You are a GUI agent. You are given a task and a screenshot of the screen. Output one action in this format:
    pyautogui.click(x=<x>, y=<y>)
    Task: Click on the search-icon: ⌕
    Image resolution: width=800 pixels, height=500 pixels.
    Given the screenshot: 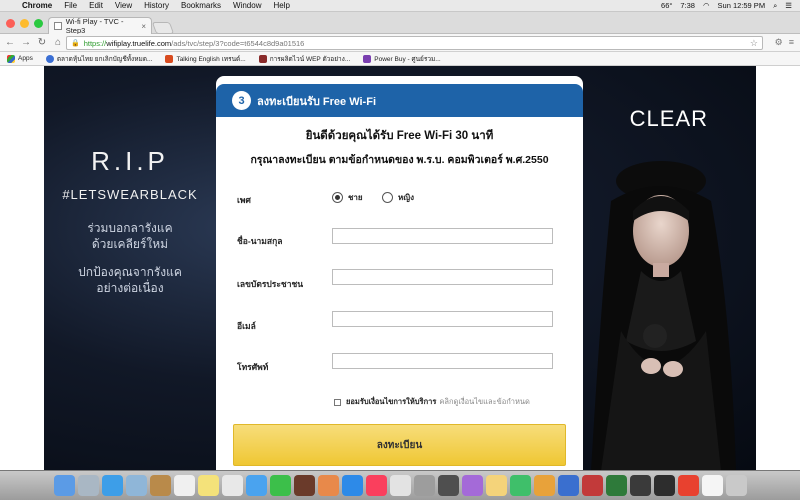 What is the action you would take?
    pyautogui.click(x=775, y=6)
    